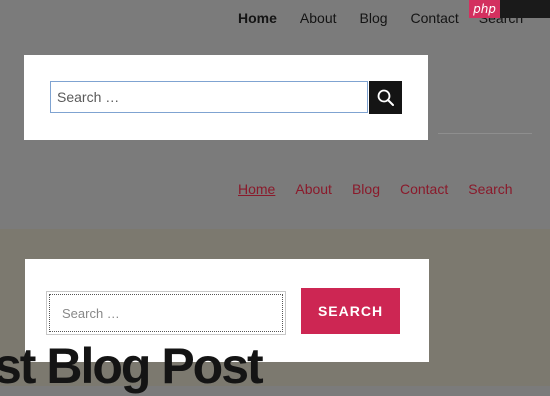  What do you see at coordinates (350, 311) in the screenshot?
I see `search-submit-button-2: SEARCH` at bounding box center [350, 311].